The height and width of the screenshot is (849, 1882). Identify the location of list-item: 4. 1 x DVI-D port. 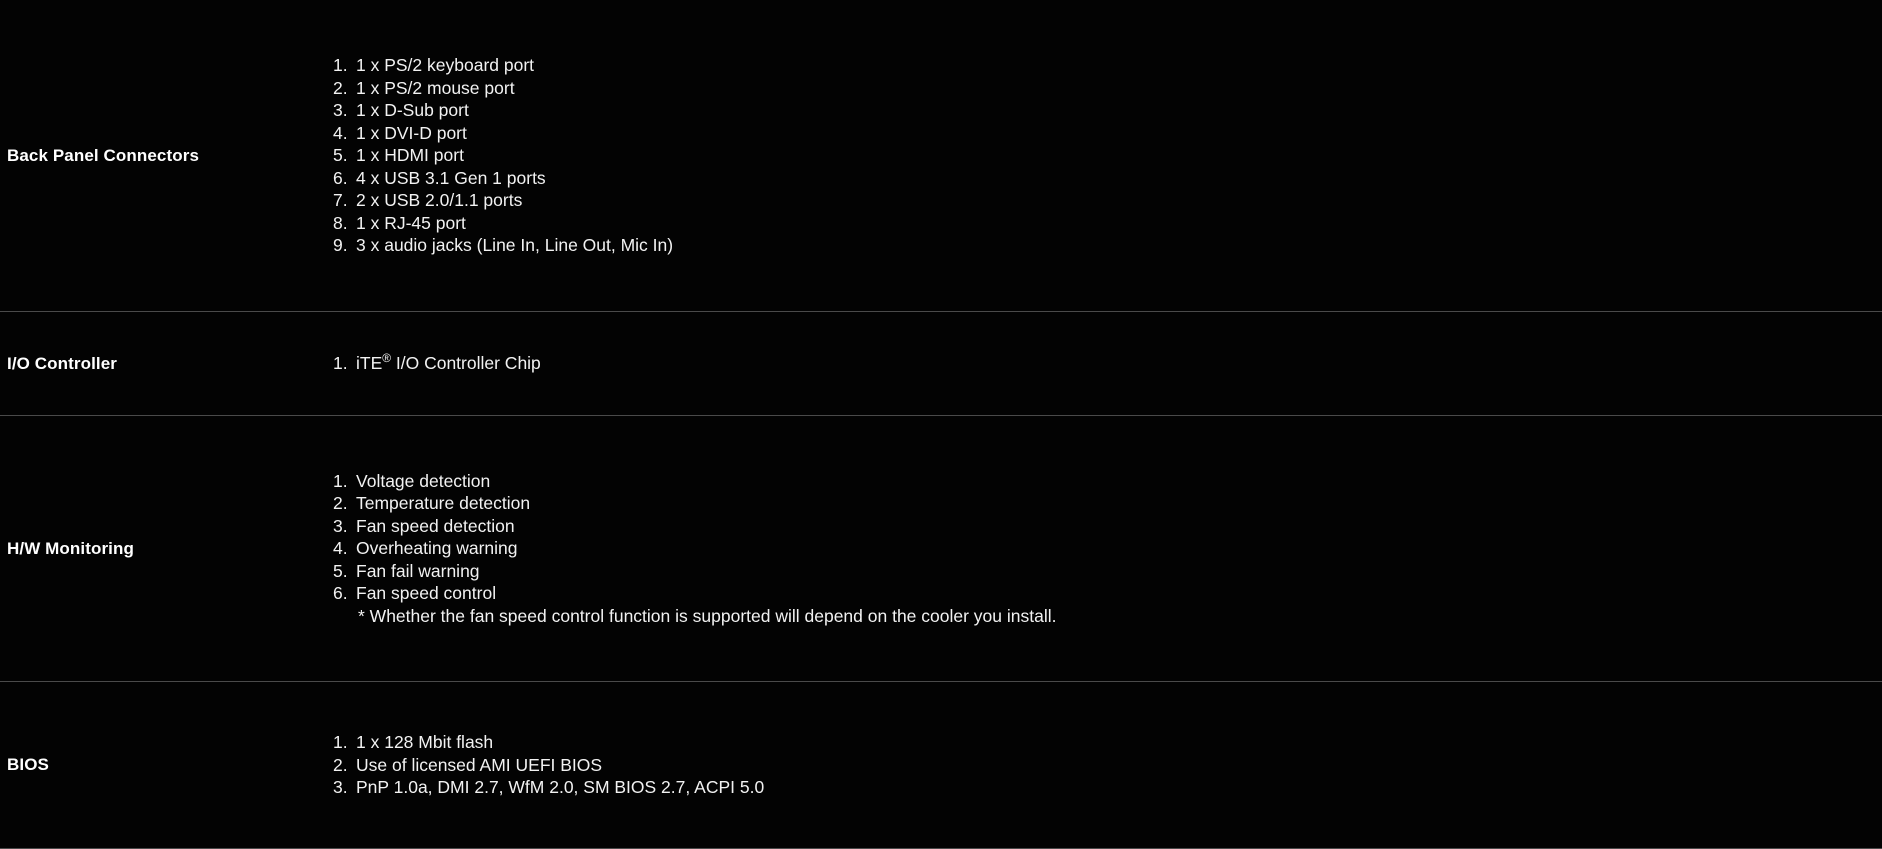
(1097, 133).